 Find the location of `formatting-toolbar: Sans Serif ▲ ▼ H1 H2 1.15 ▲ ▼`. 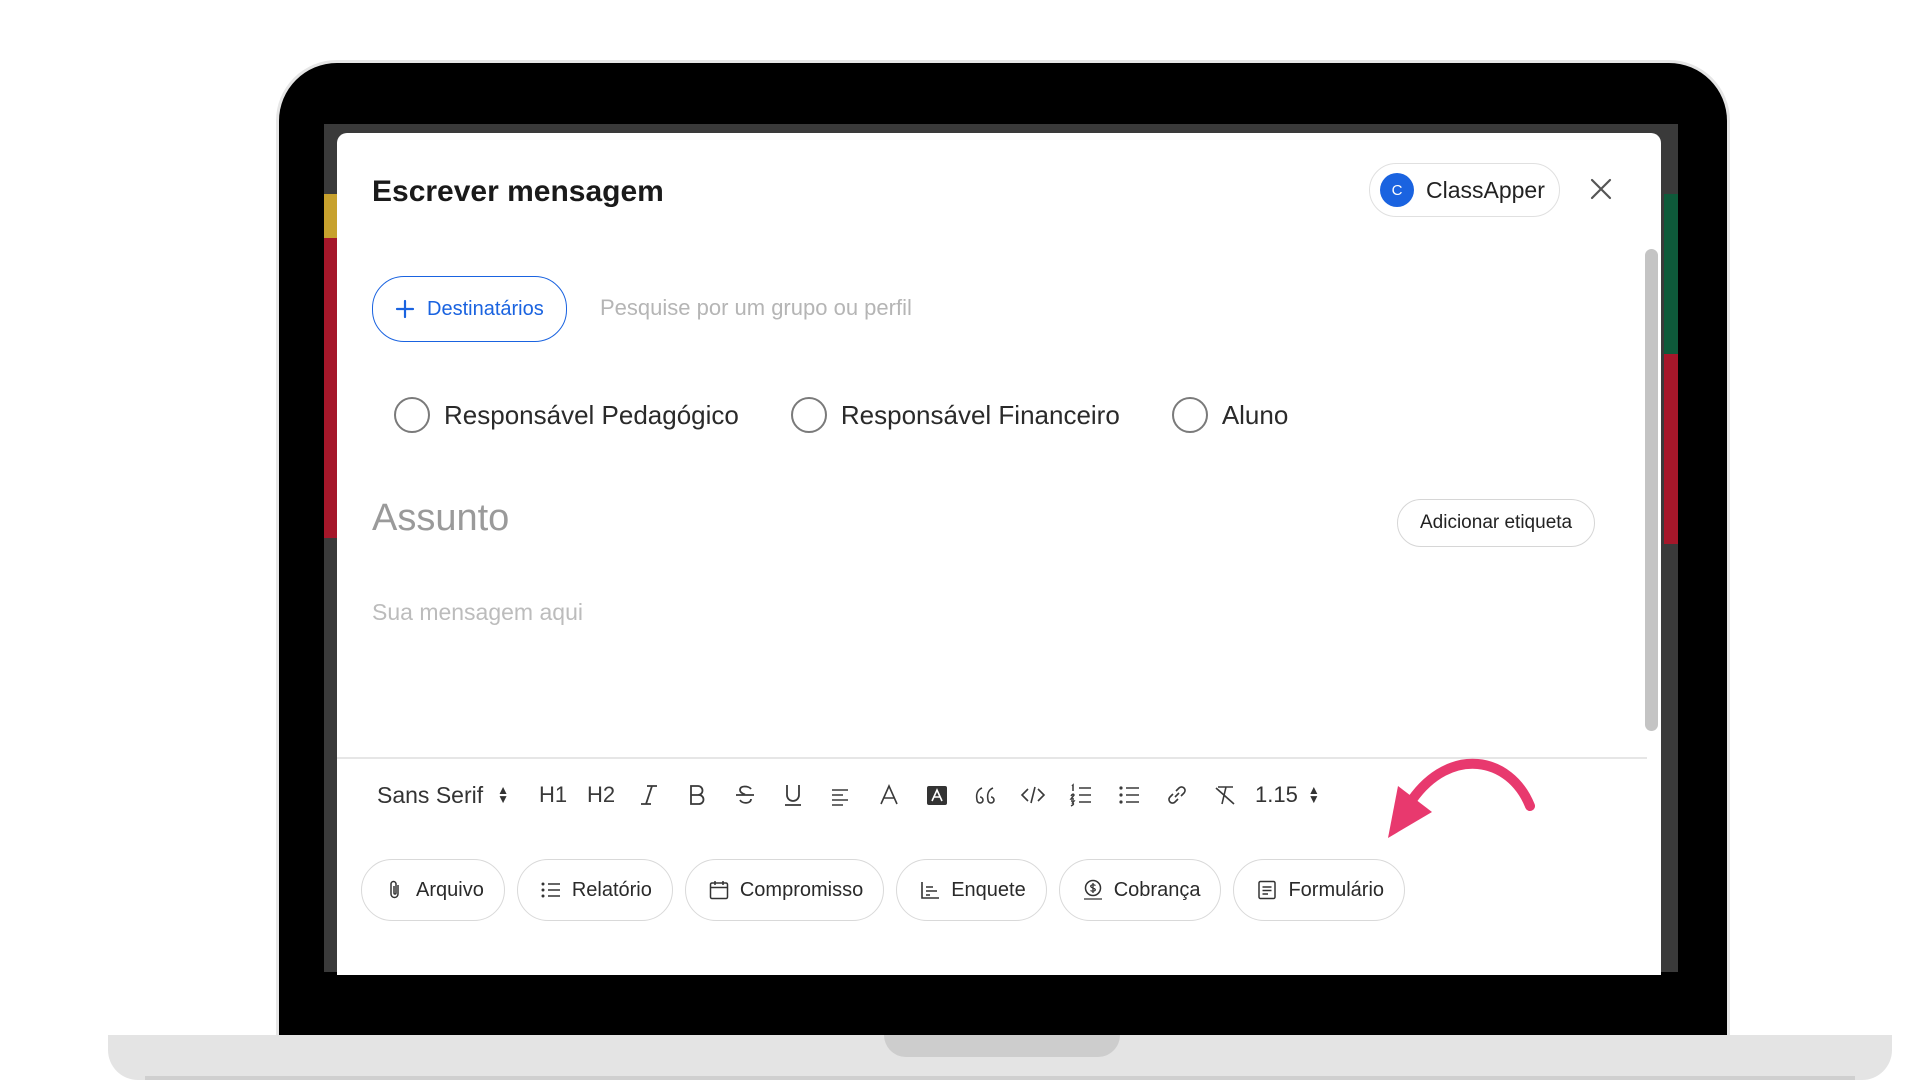

formatting-toolbar: Sans Serif ▲ ▼ H1 H2 1.15 ▲ ▼ is located at coordinates (848, 795).